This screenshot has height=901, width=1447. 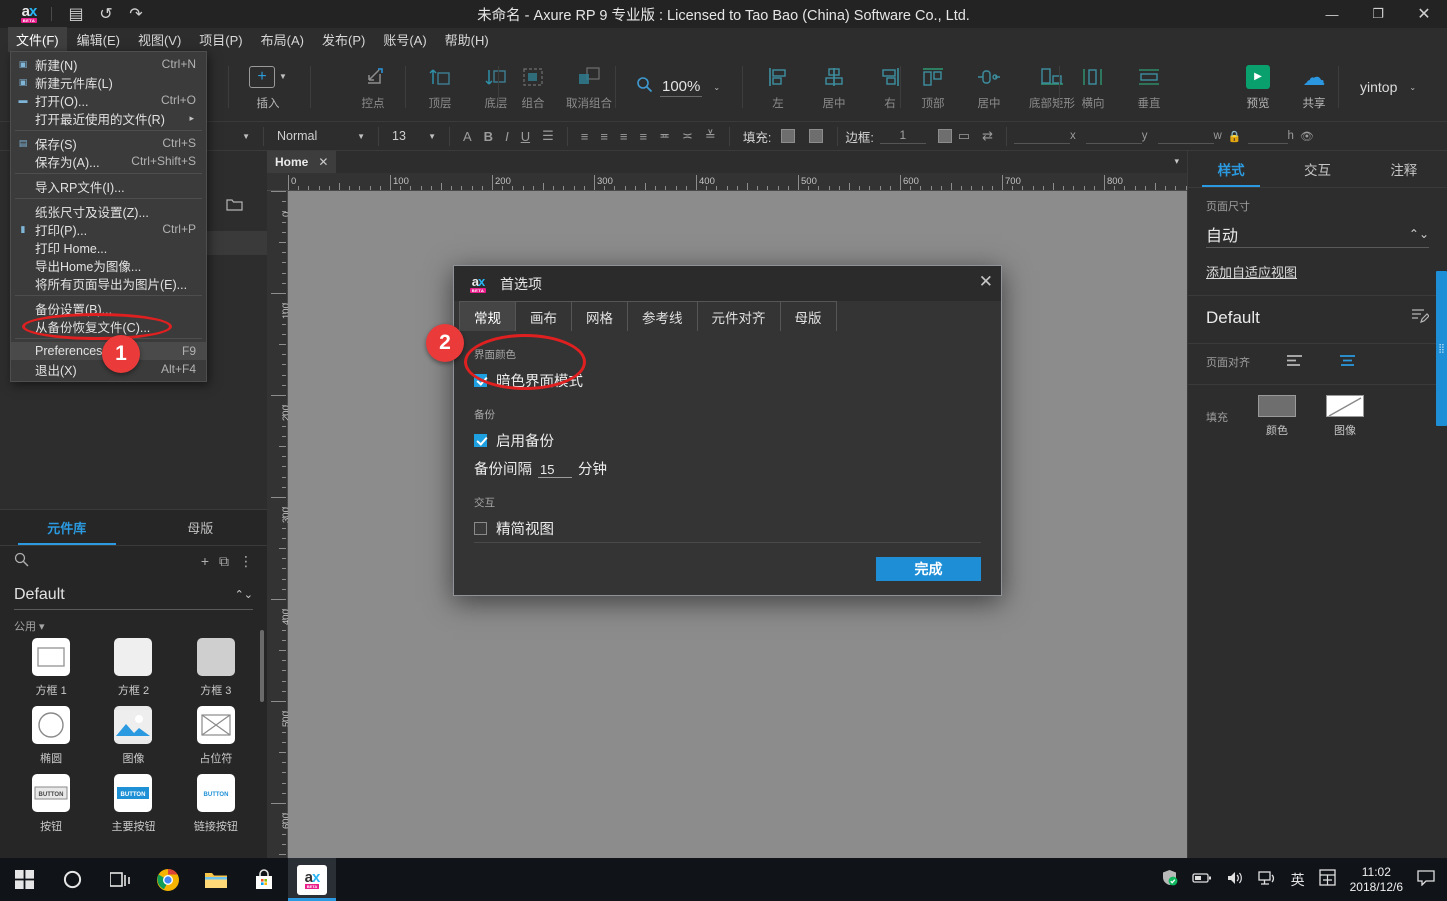 What do you see at coordinates (404, 40) in the screenshot?
I see `menu-account: 账号(A)` at bounding box center [404, 40].